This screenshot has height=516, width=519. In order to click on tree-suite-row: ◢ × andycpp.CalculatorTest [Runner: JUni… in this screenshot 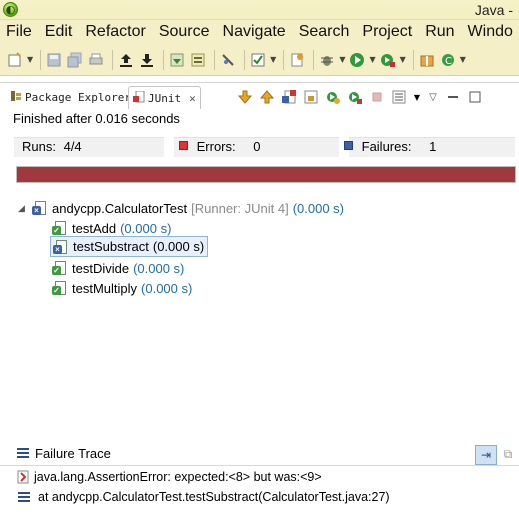, I will do `click(181, 208)`.